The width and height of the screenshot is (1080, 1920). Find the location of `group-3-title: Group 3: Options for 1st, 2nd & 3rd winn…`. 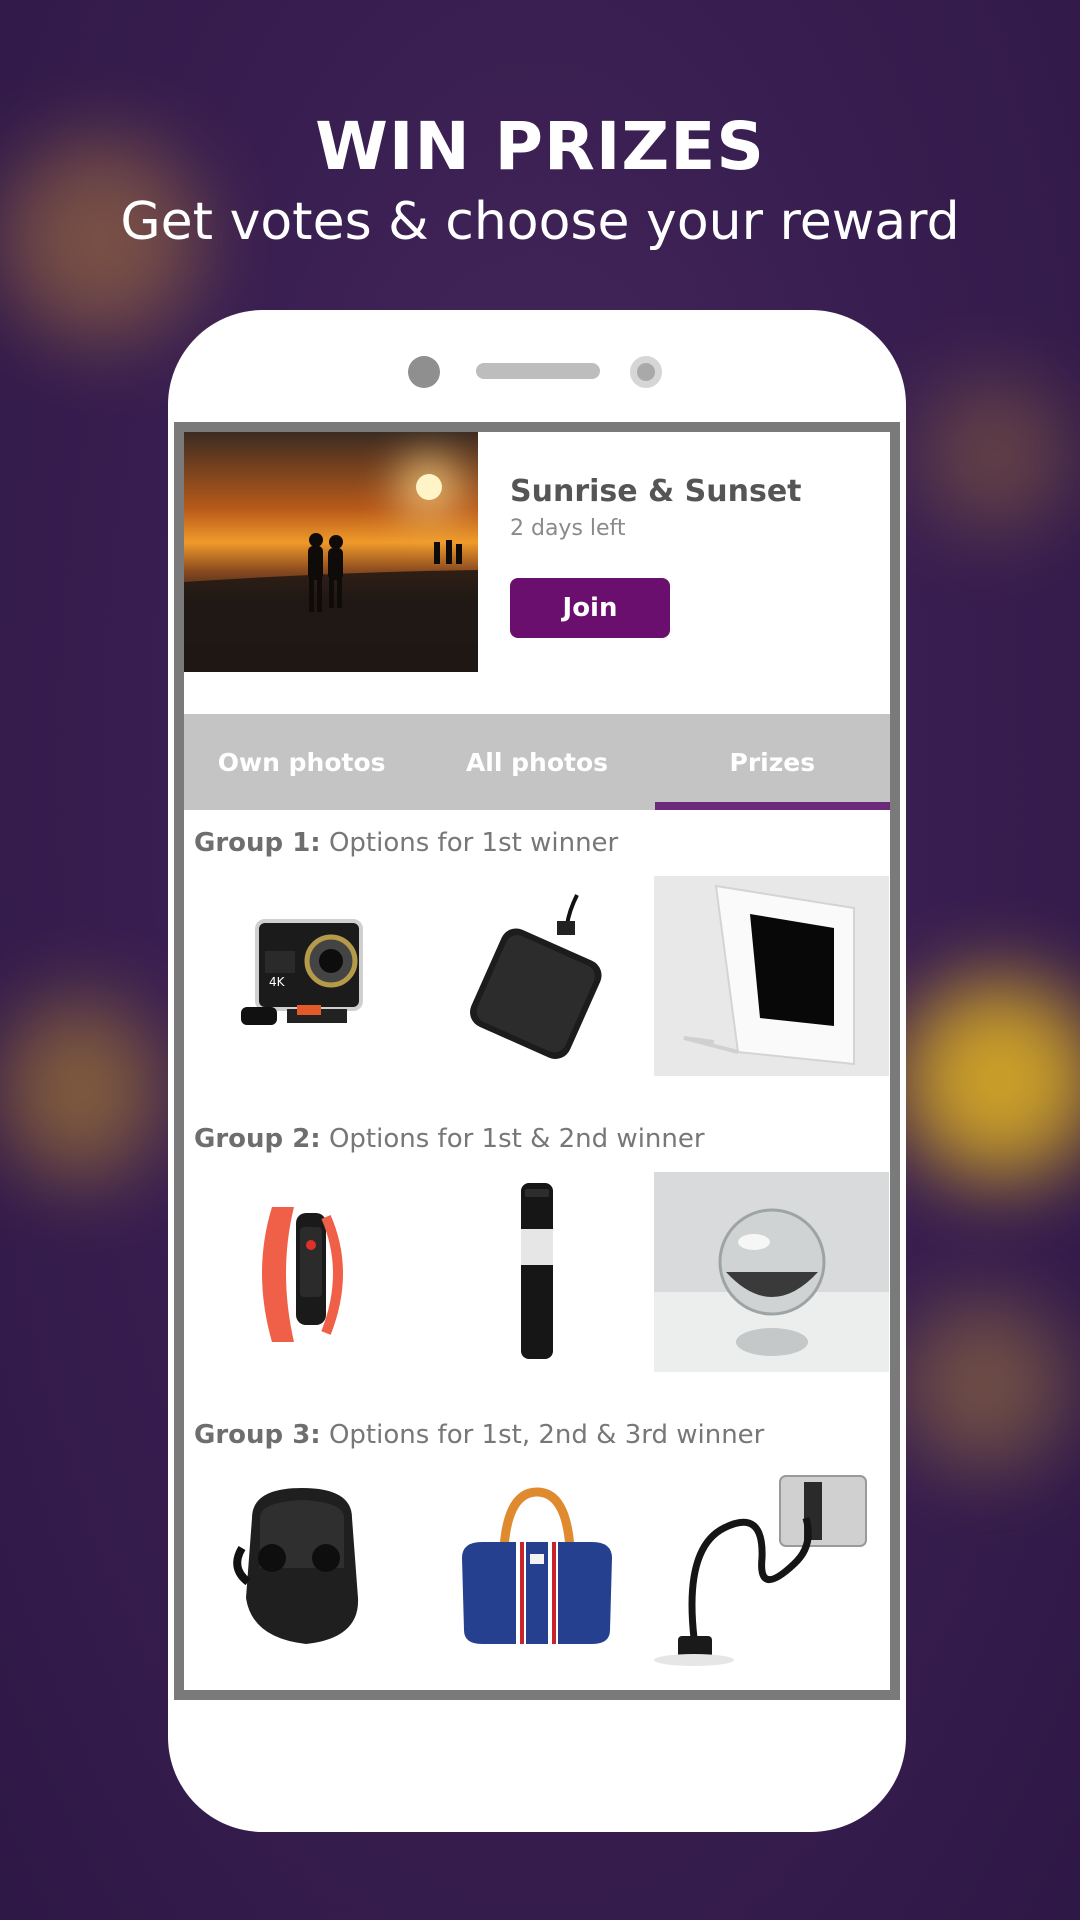

group-3-title: Group 3: Options for 1st, 2nd & 3rd winn… is located at coordinates (479, 1435).